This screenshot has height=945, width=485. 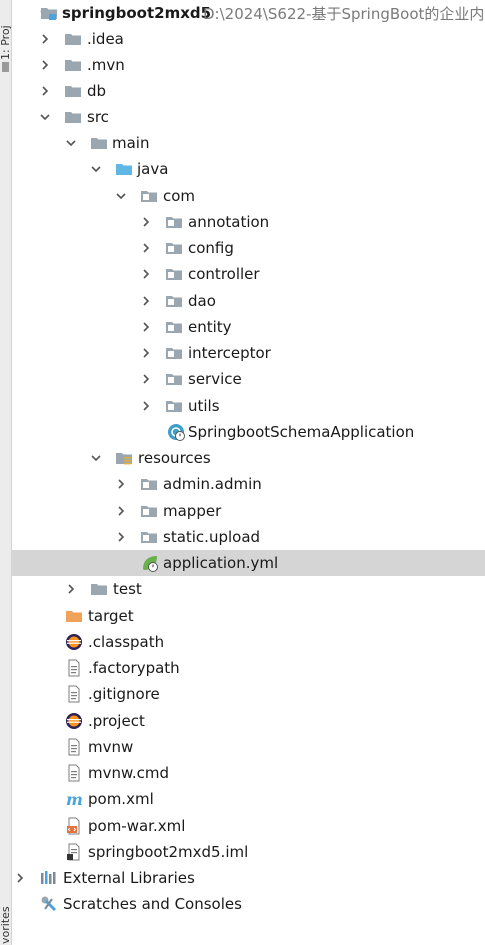 What do you see at coordinates (211, 248) in the screenshot?
I see `tree-item-label: config` at bounding box center [211, 248].